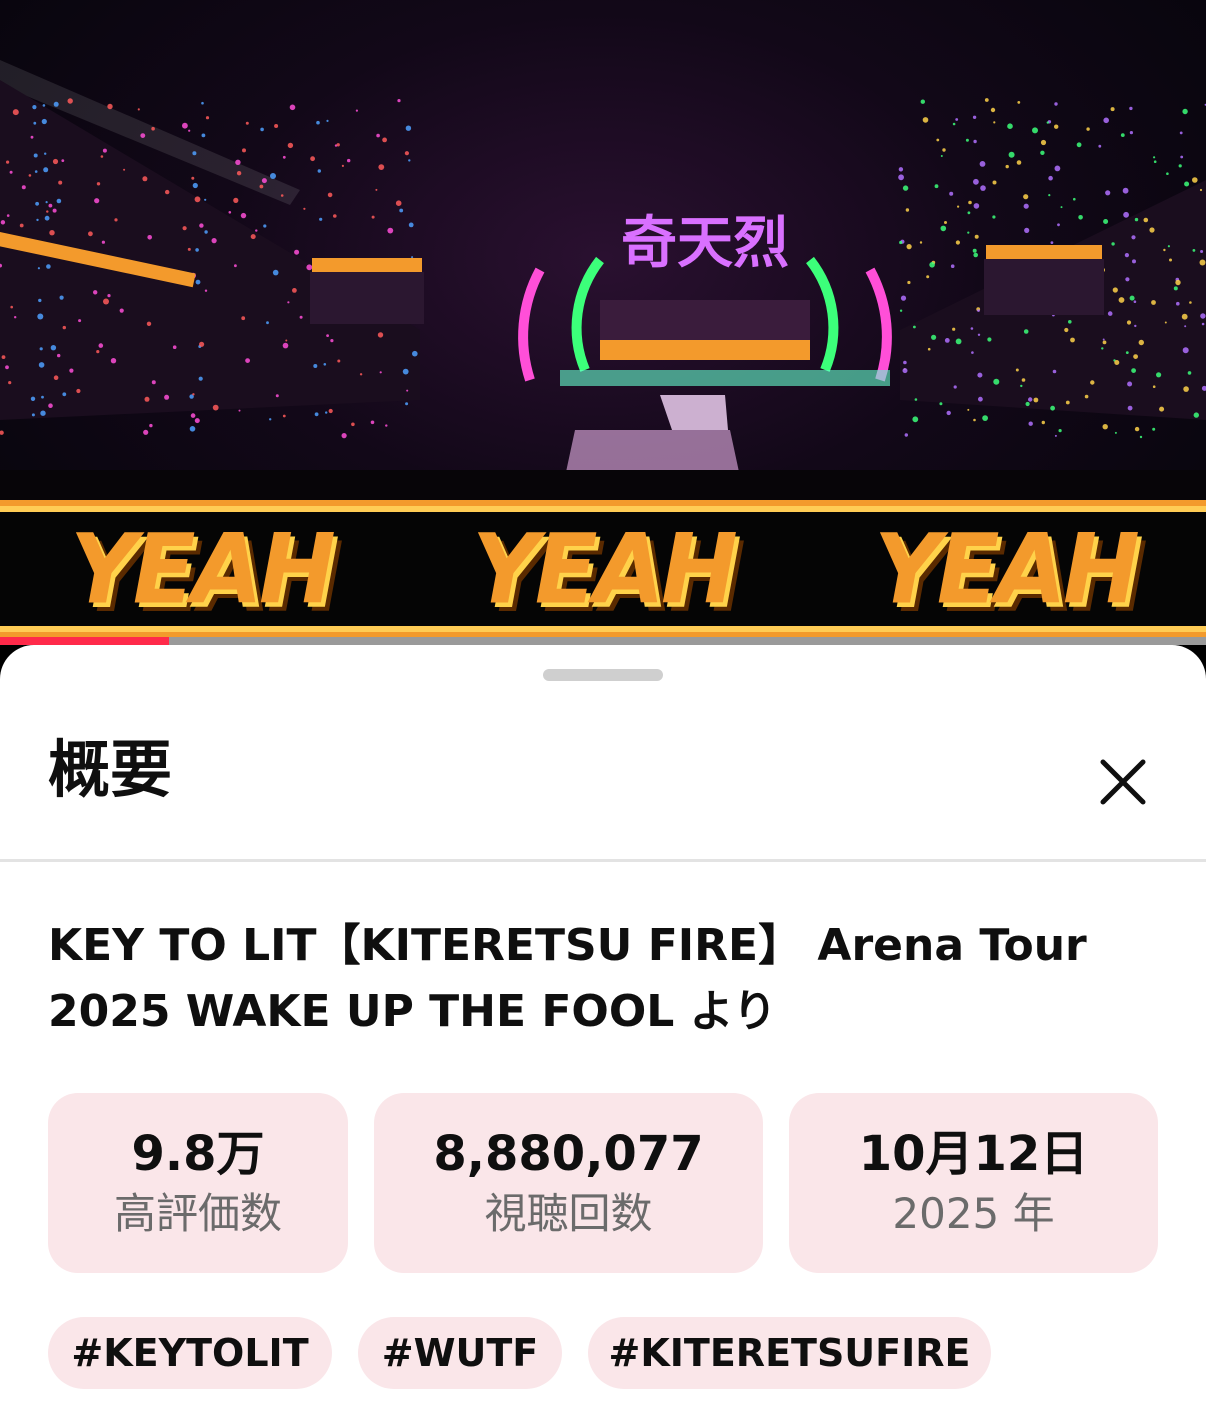 This screenshot has width=1206, height=1403. Describe the element at coordinates (973, 1213) in the screenshot. I see `publish-year: 2025 年` at that location.